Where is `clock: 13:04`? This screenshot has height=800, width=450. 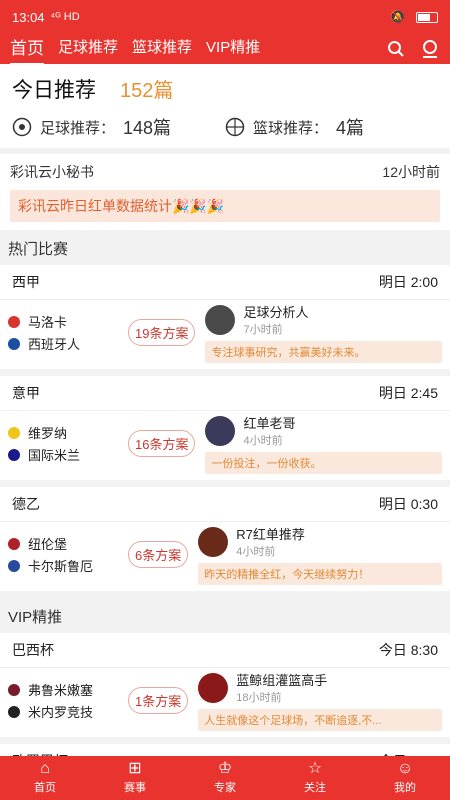 clock: 13:04 is located at coordinates (28, 17).